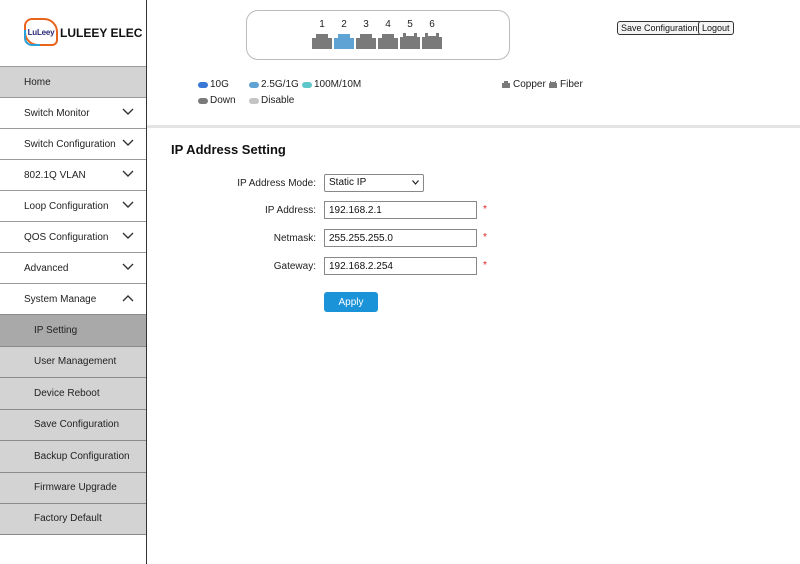  I want to click on sidebar-item-vlan: 802.1Q VLAN, so click(73, 174).